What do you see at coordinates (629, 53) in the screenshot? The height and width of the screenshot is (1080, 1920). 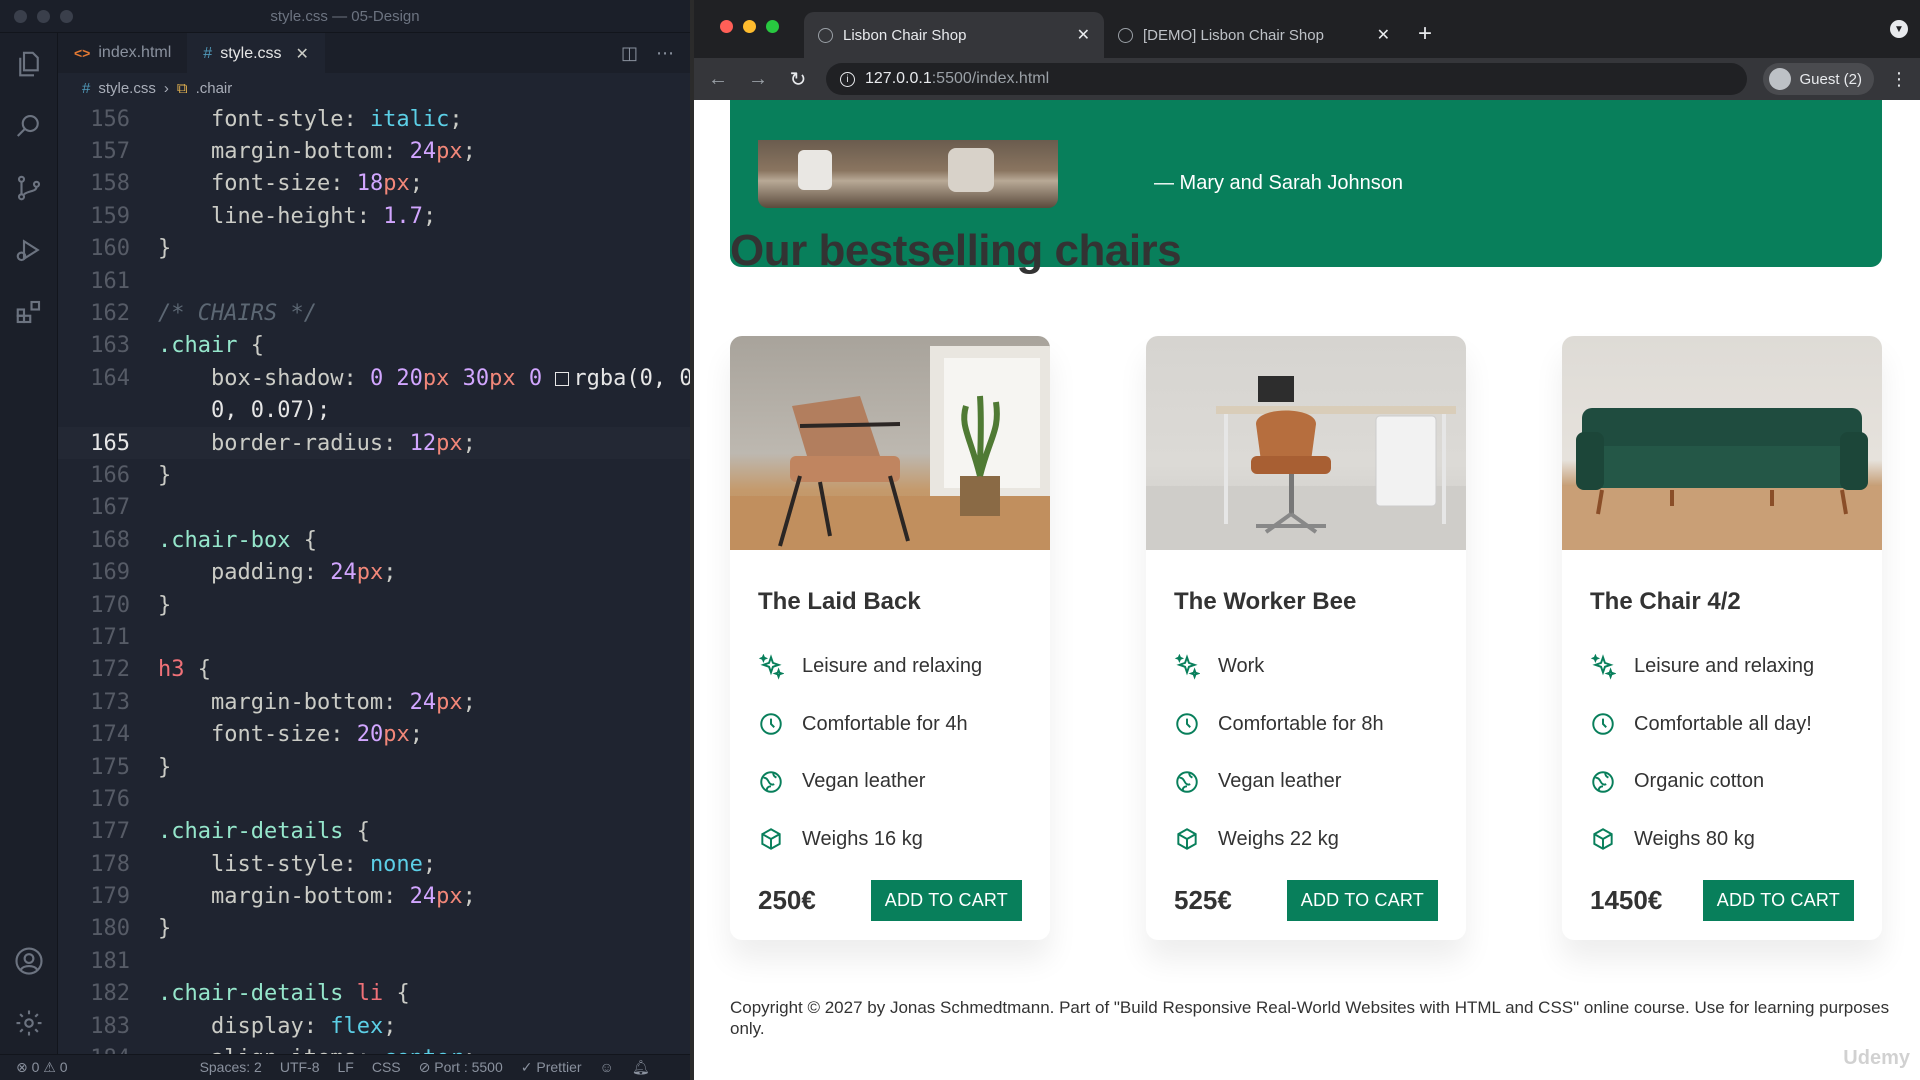 I see `split-editor-icon: ◫` at bounding box center [629, 53].